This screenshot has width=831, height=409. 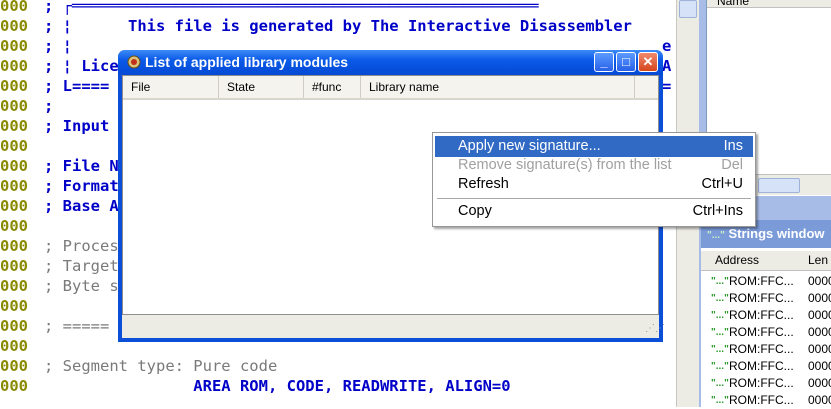 What do you see at coordinates (161, 366) in the screenshot?
I see `disasm-text: ; Segment type: Pure code` at bounding box center [161, 366].